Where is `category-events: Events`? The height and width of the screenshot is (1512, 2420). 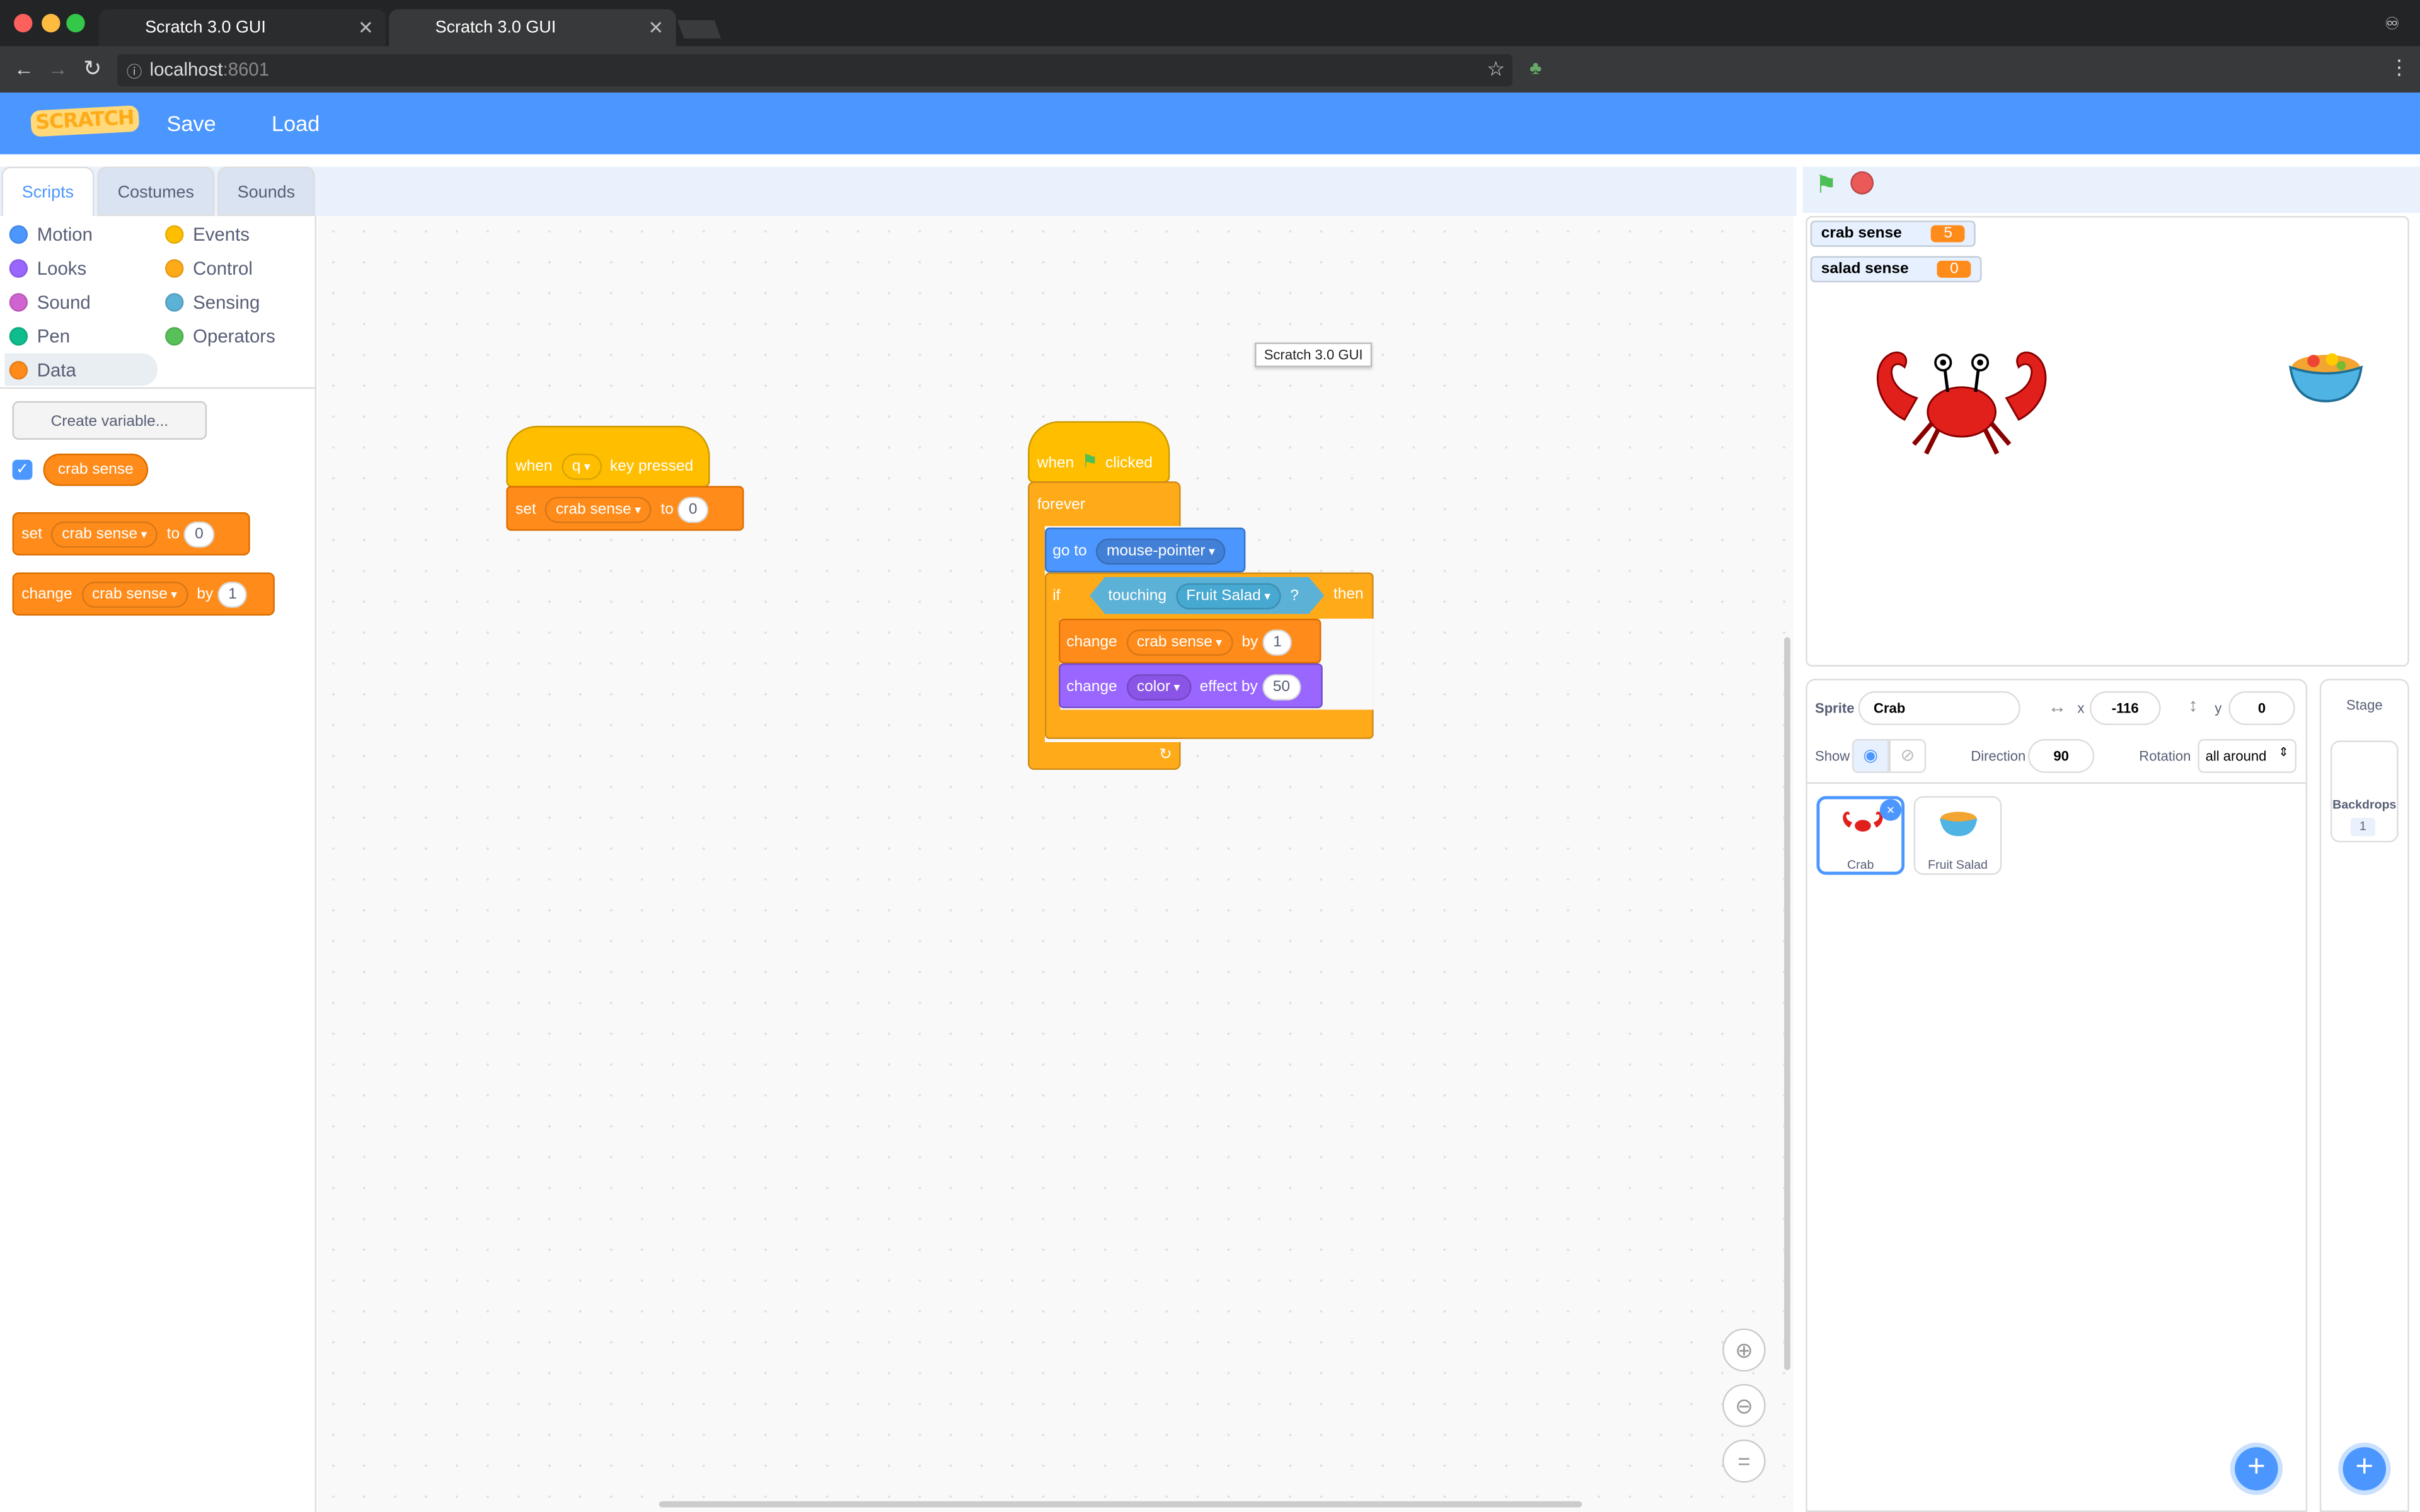
category-events: Events is located at coordinates (208, 234).